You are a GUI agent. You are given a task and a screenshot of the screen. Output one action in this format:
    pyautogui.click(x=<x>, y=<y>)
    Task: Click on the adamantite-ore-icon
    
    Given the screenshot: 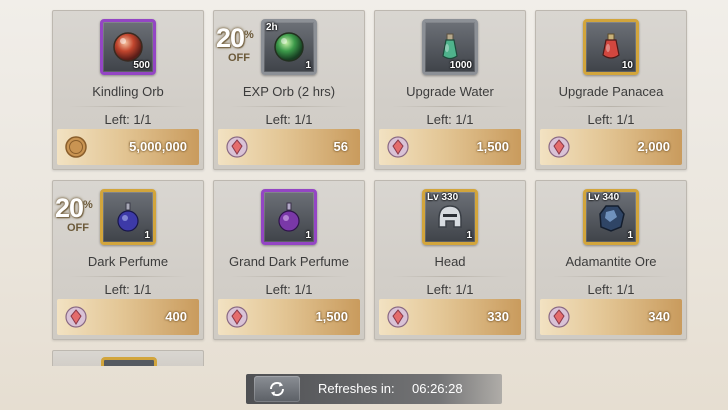 What is the action you would take?
    pyautogui.click(x=612, y=218)
    